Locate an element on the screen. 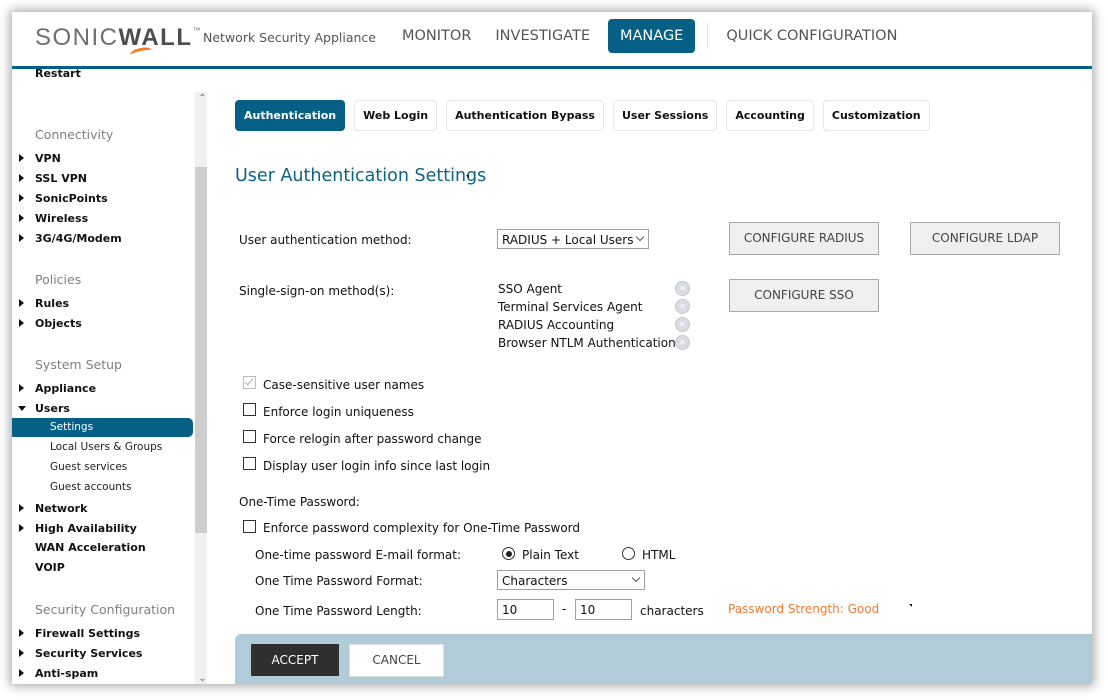  sidebar-item-ssl-vpn: SSL VPN is located at coordinates (53, 178).